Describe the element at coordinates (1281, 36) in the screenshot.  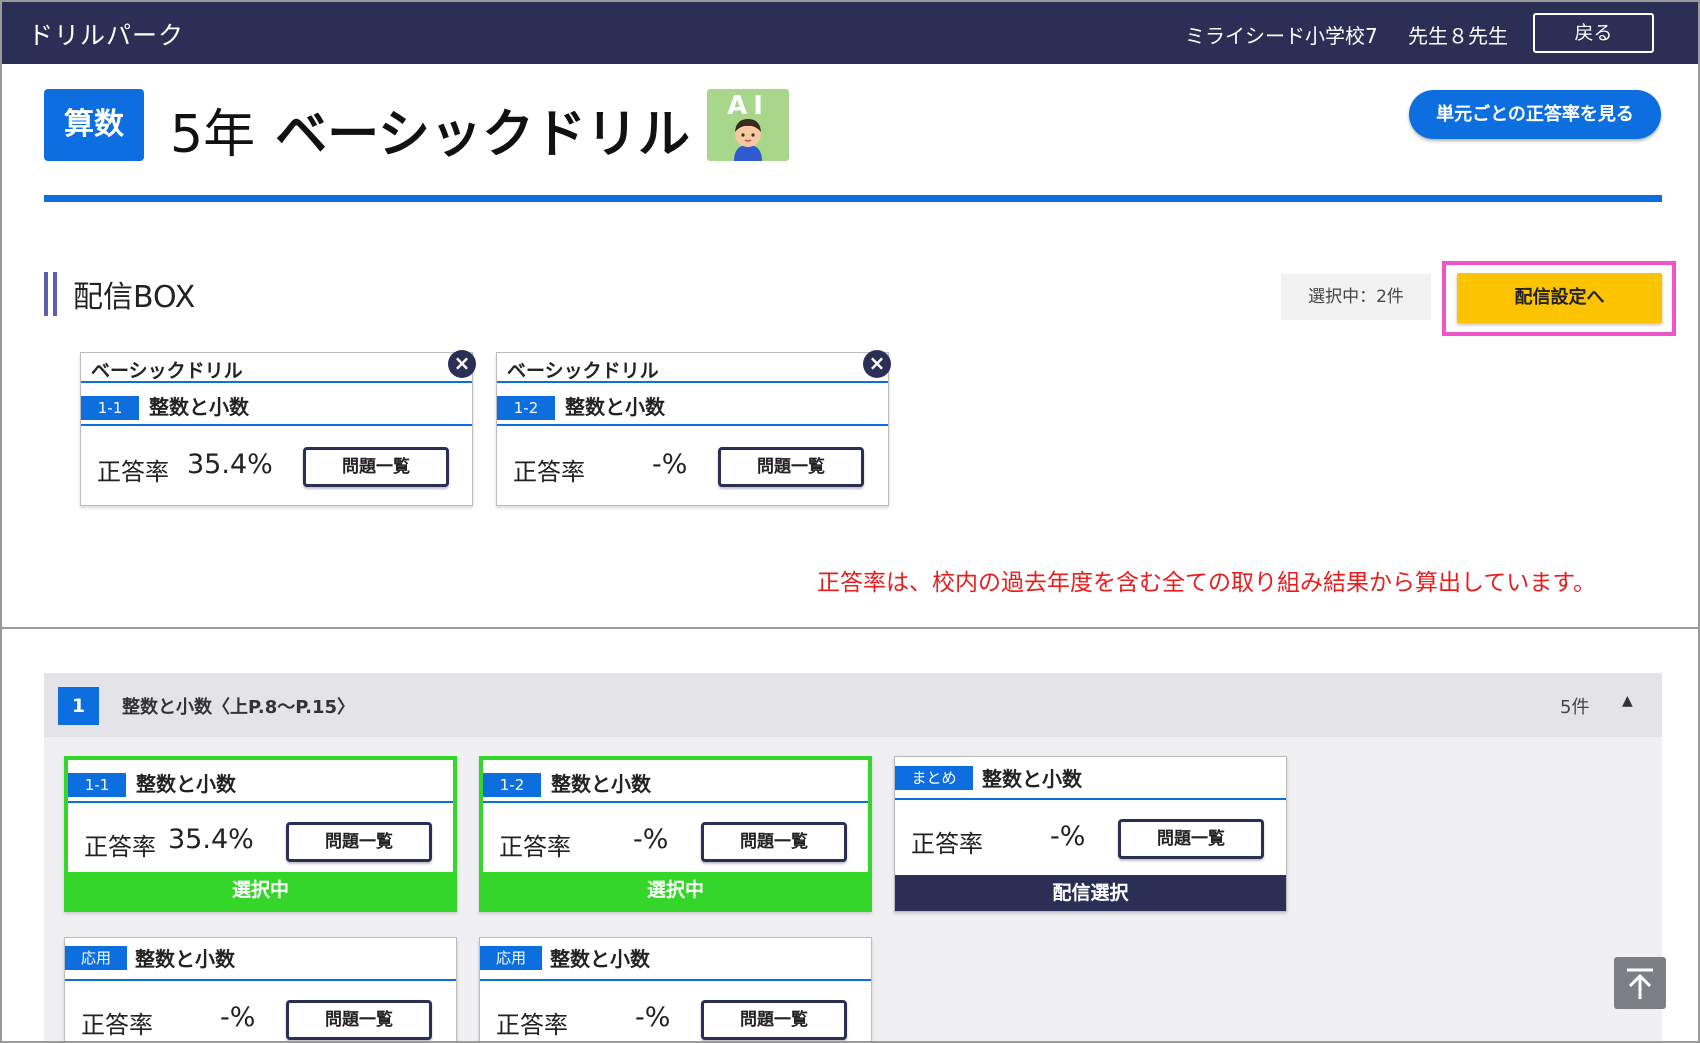
I see `school-name: ミライシード小学校7` at that location.